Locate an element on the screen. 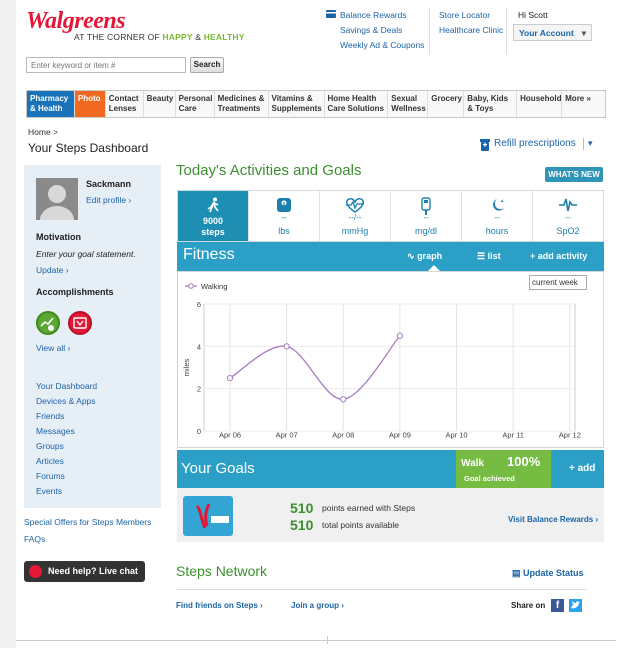  search-input: Enter keyword or item # is located at coordinates (106, 65).